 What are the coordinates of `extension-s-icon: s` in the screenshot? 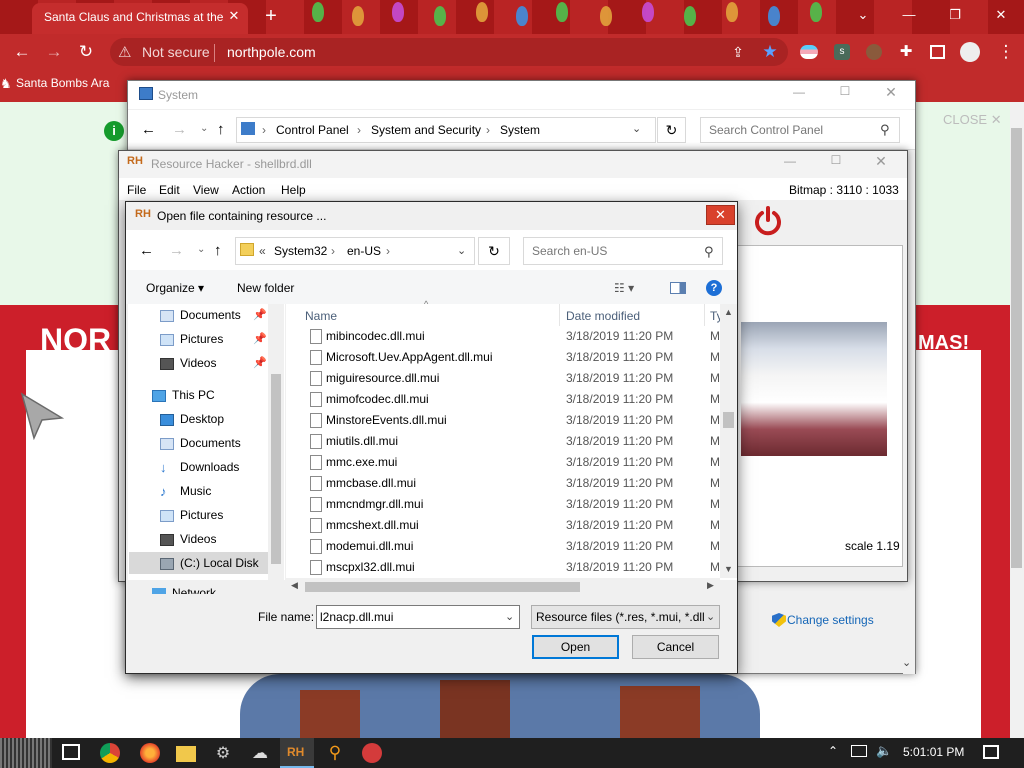 It's located at (842, 52).